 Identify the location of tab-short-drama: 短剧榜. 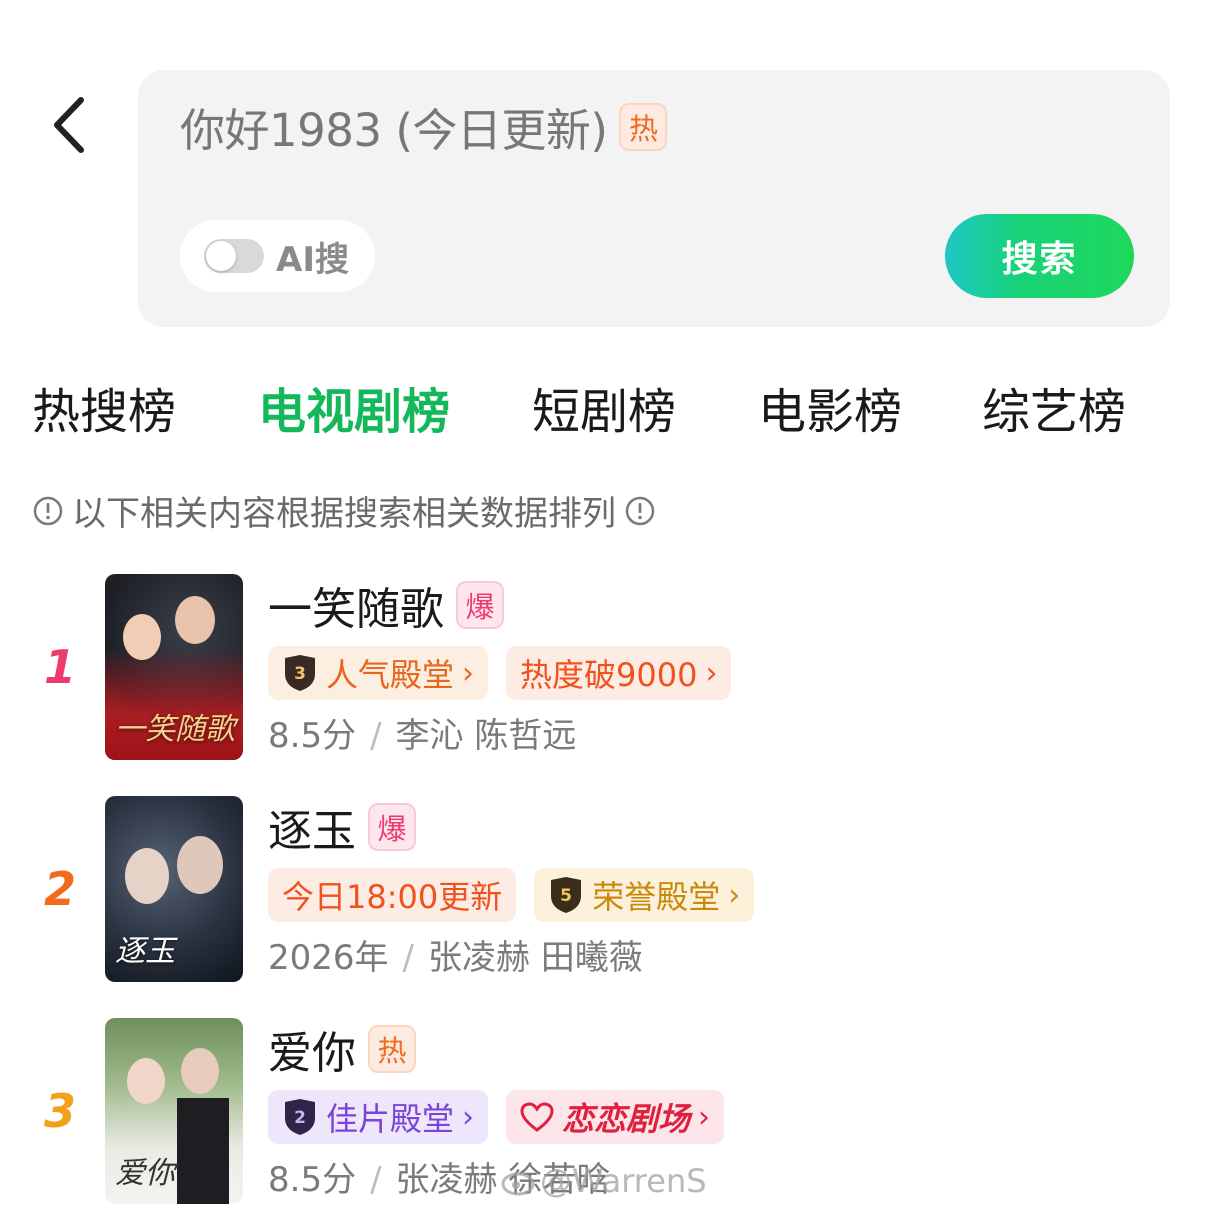
(604, 407).